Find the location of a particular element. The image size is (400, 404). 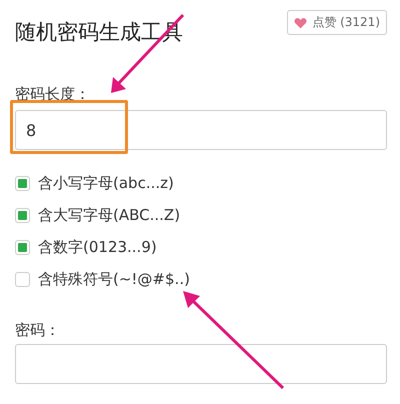

checkbox-option: 含大写字母(ABC...Z) is located at coordinates (201, 215).